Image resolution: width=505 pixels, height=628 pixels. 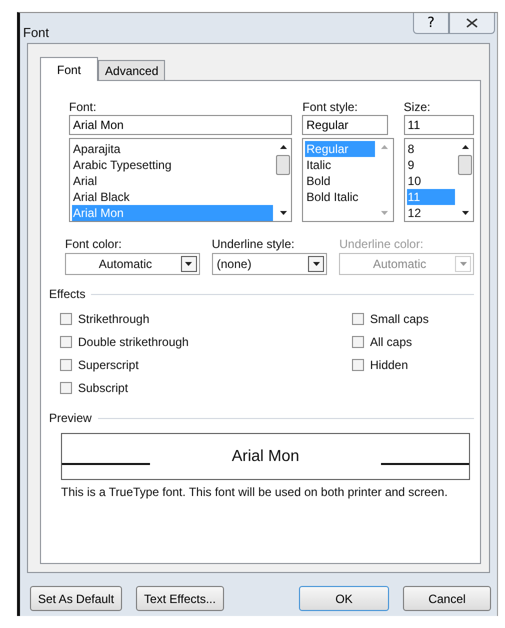 What do you see at coordinates (418, 107) in the screenshot?
I see `field-label: Size:` at bounding box center [418, 107].